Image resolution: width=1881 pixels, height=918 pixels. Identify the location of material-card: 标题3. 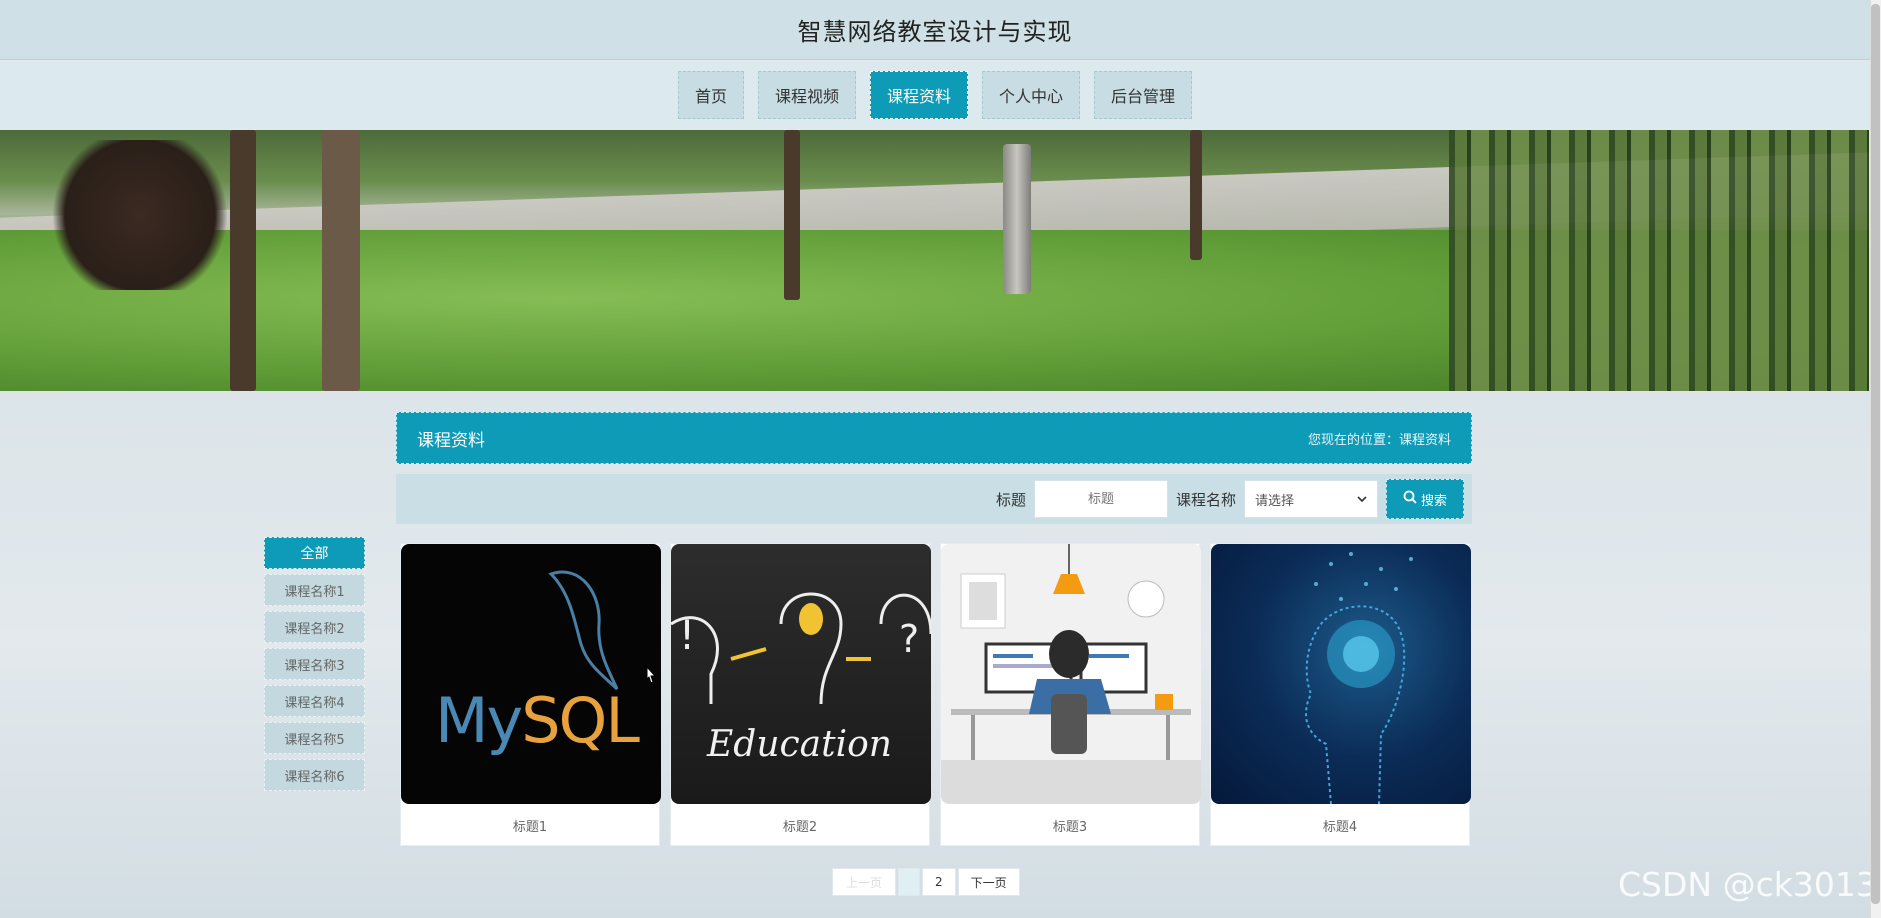
(1070, 695).